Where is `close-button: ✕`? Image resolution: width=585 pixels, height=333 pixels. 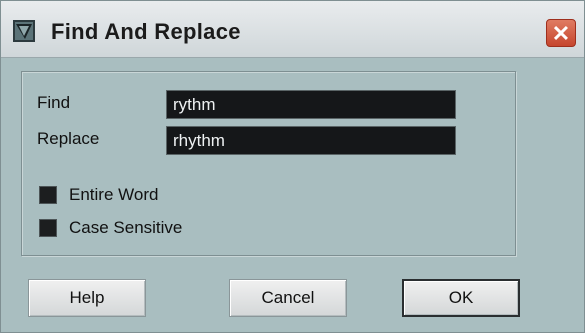
close-button: ✕ is located at coordinates (561, 33).